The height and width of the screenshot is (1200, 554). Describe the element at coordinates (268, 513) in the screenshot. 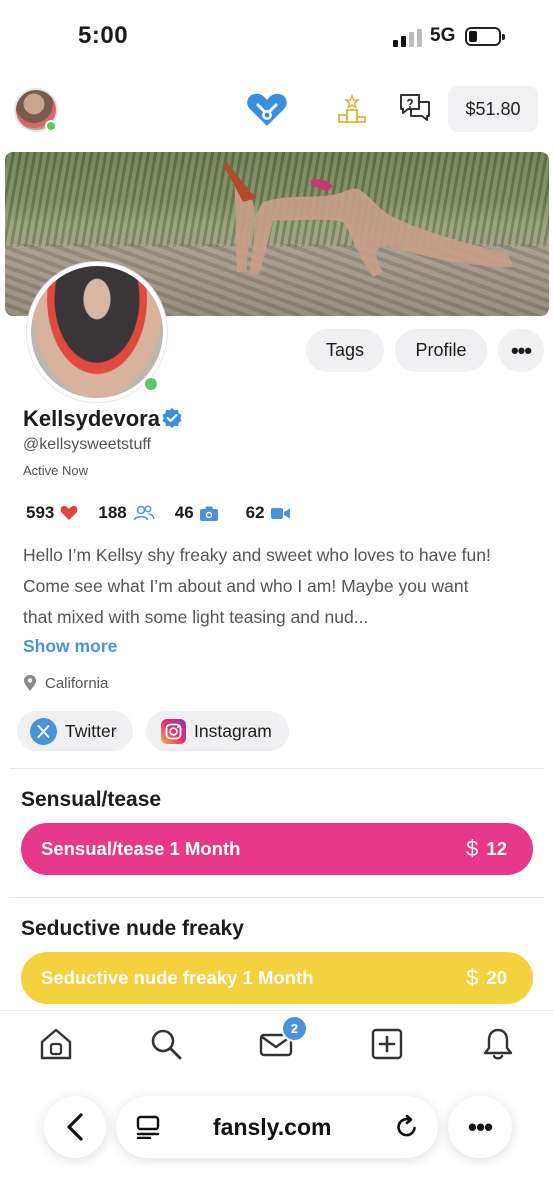

I see `videos-stat: 62` at that location.